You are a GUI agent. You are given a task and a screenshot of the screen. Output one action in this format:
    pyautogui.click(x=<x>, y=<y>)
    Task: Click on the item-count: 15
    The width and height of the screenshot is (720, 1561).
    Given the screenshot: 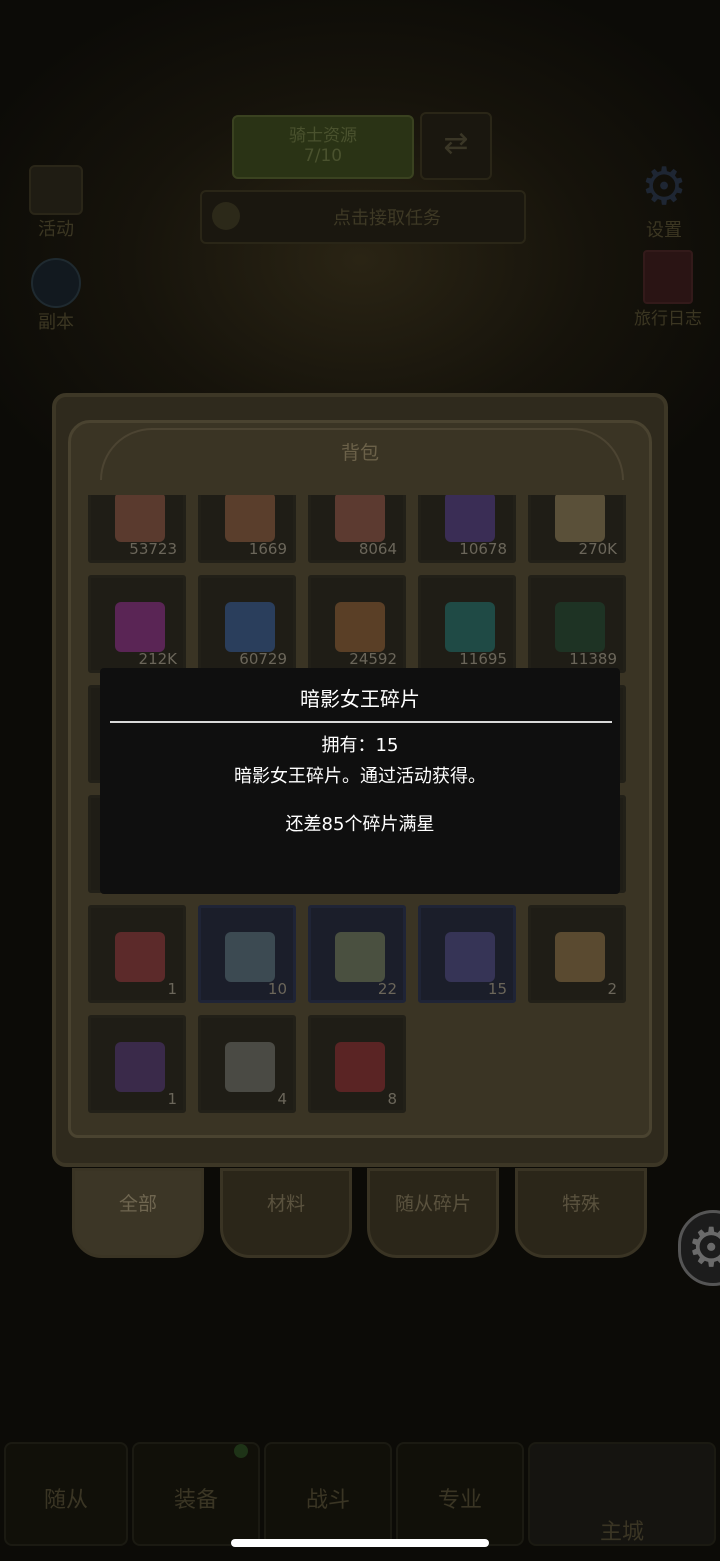 What is the action you would take?
    pyautogui.click(x=497, y=989)
    